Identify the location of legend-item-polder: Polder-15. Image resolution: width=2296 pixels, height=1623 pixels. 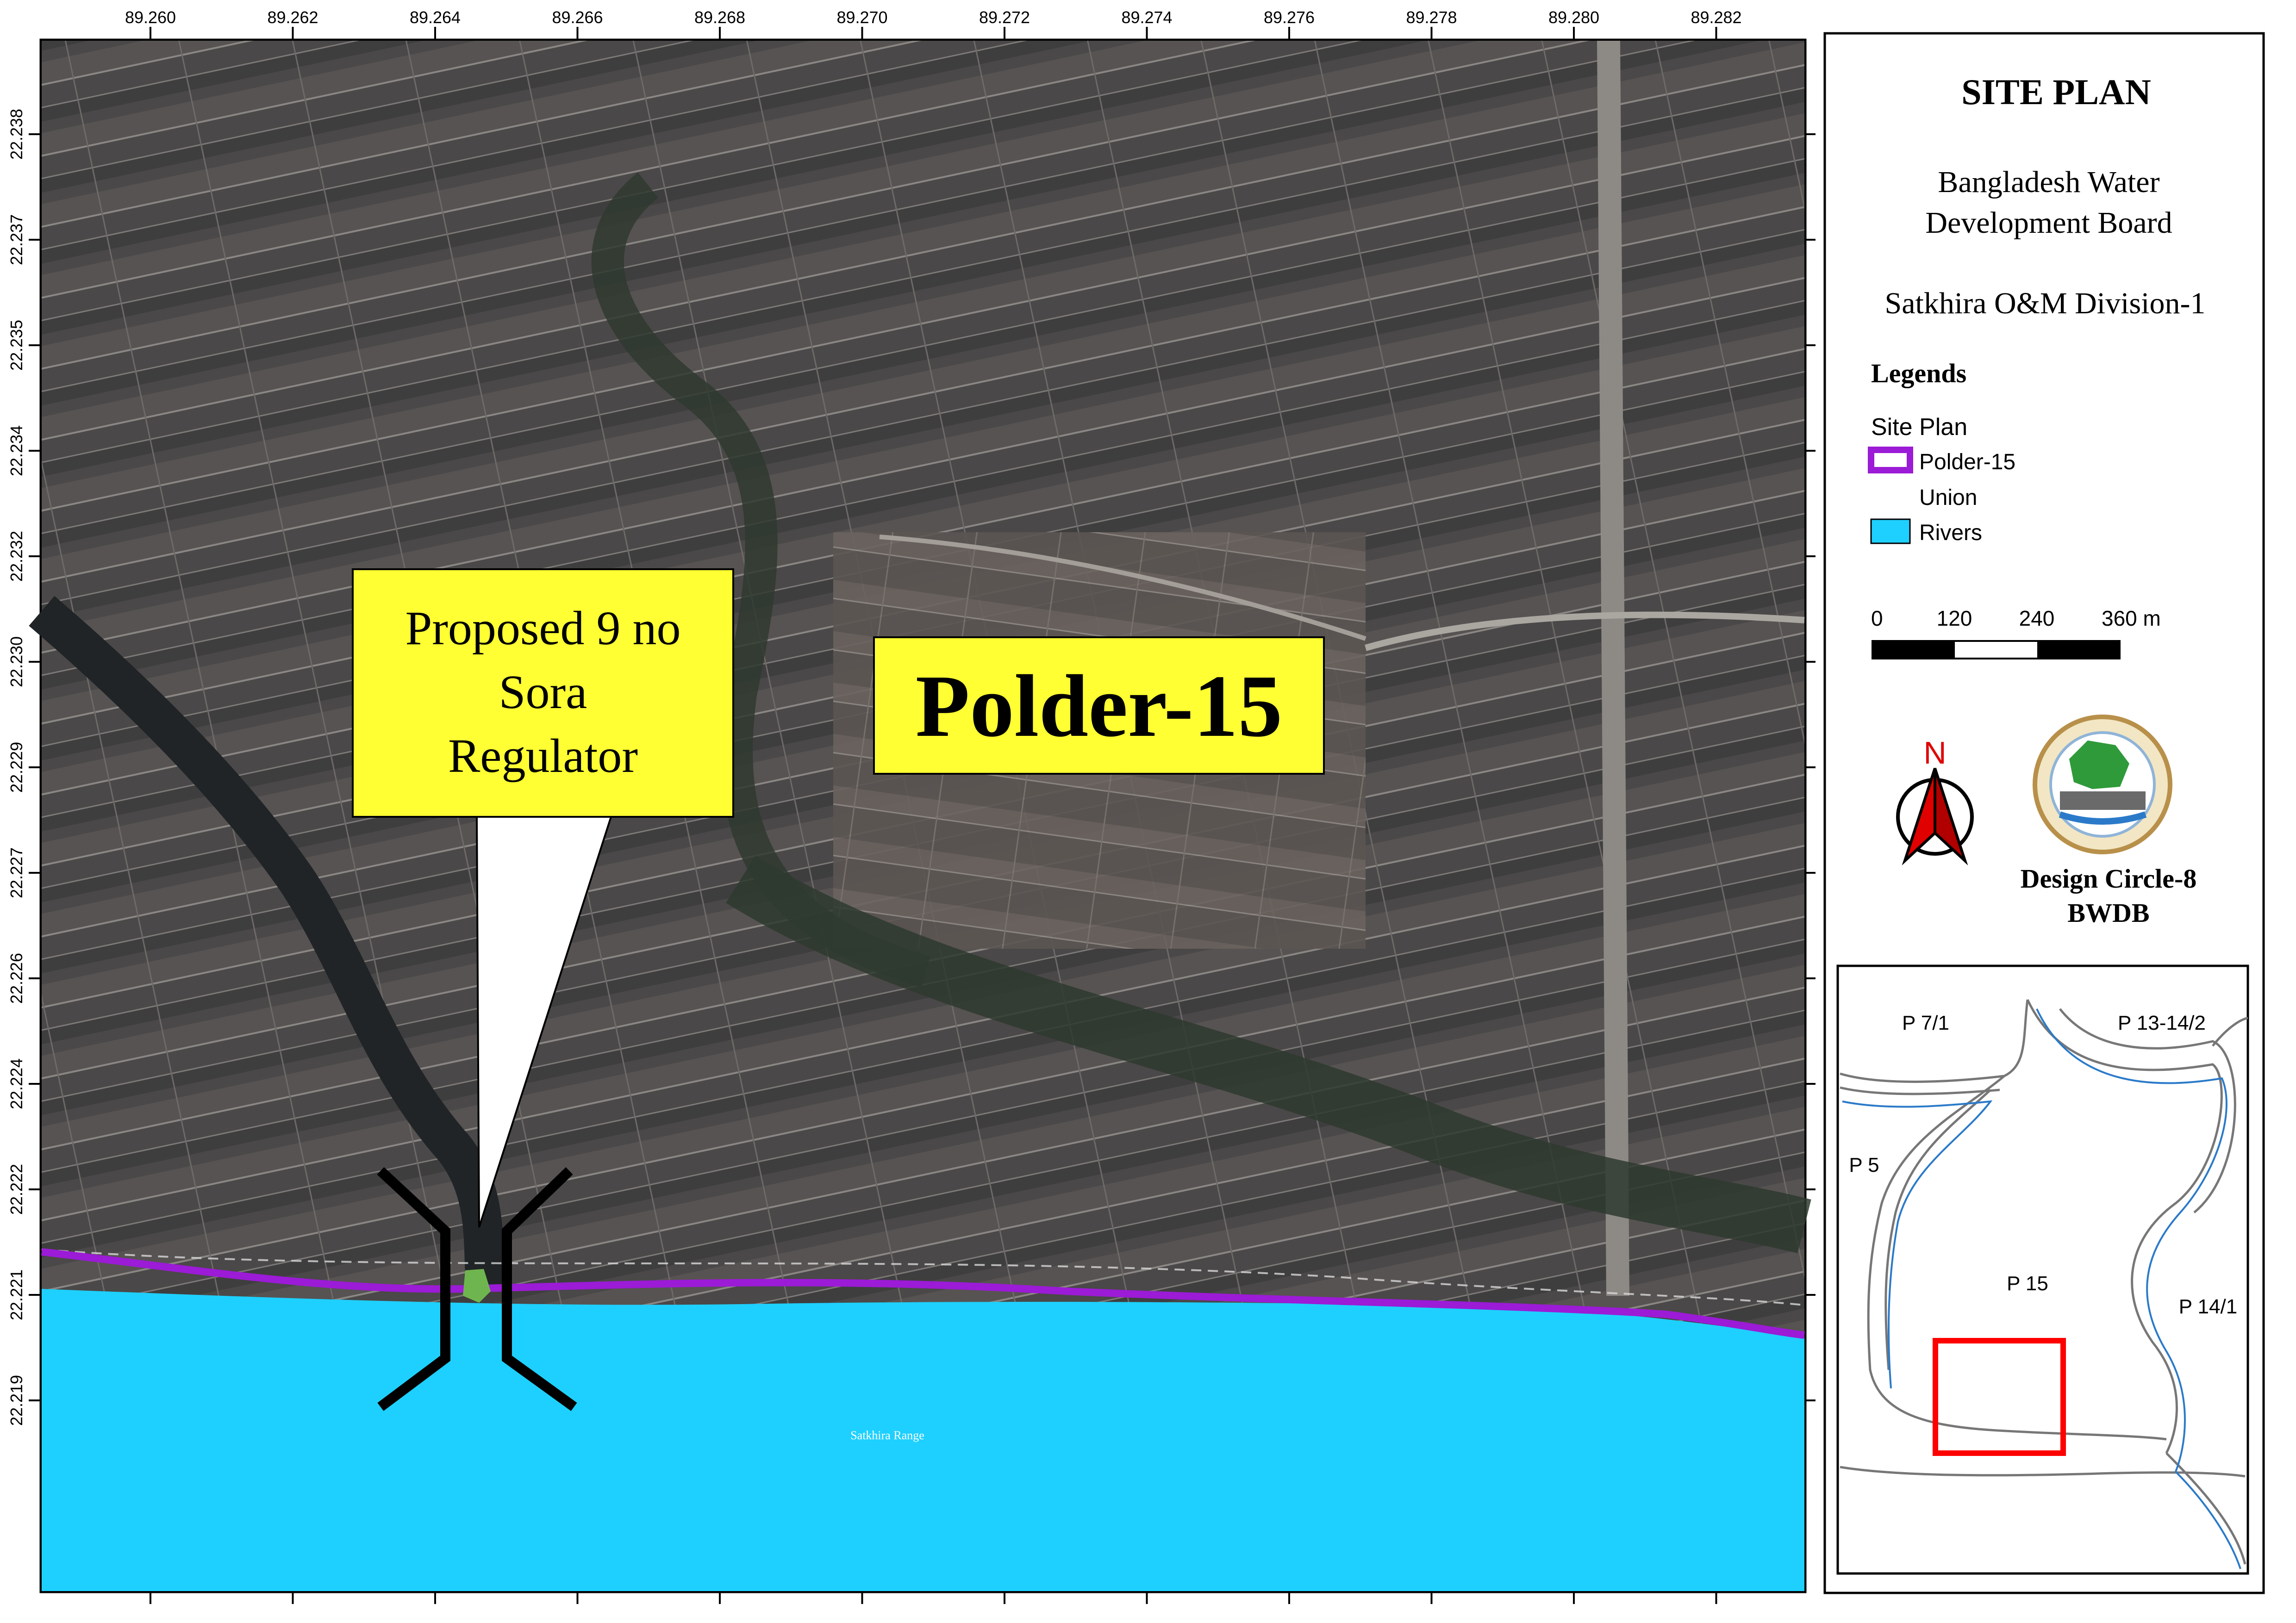
(1967, 462).